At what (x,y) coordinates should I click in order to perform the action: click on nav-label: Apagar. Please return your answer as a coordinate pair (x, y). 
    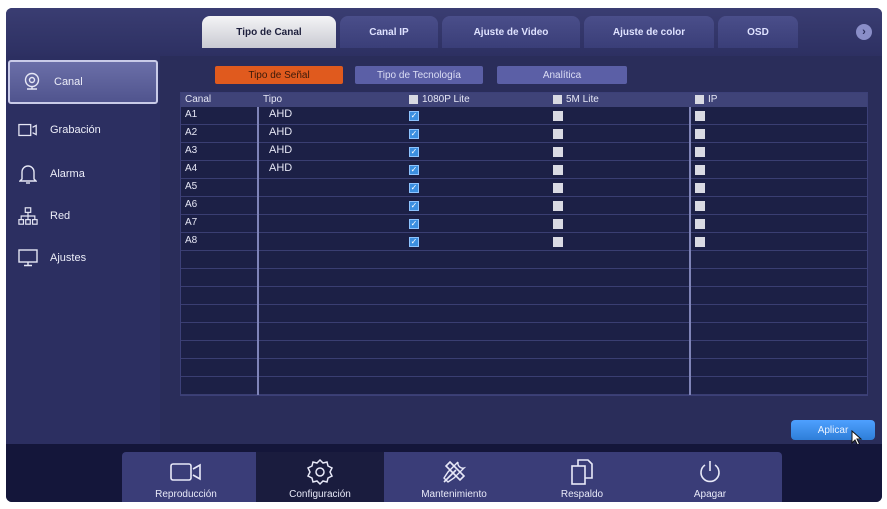
    Looking at the image, I should click on (710, 494).